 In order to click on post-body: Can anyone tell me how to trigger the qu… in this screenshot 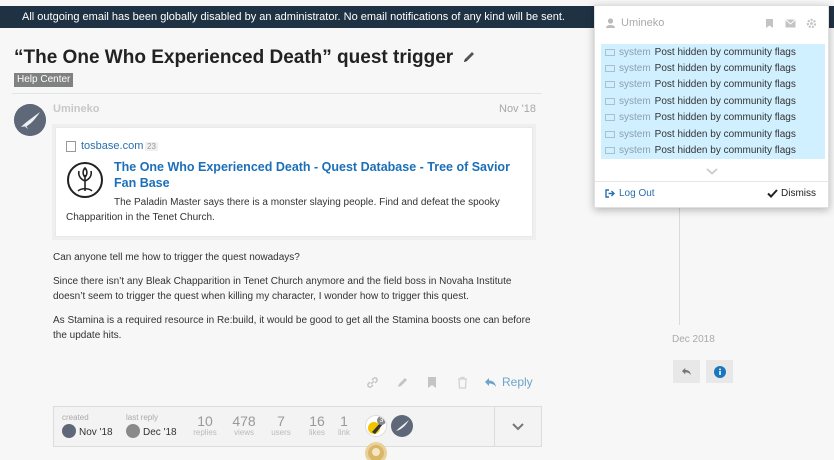, I will do `click(293, 301)`.